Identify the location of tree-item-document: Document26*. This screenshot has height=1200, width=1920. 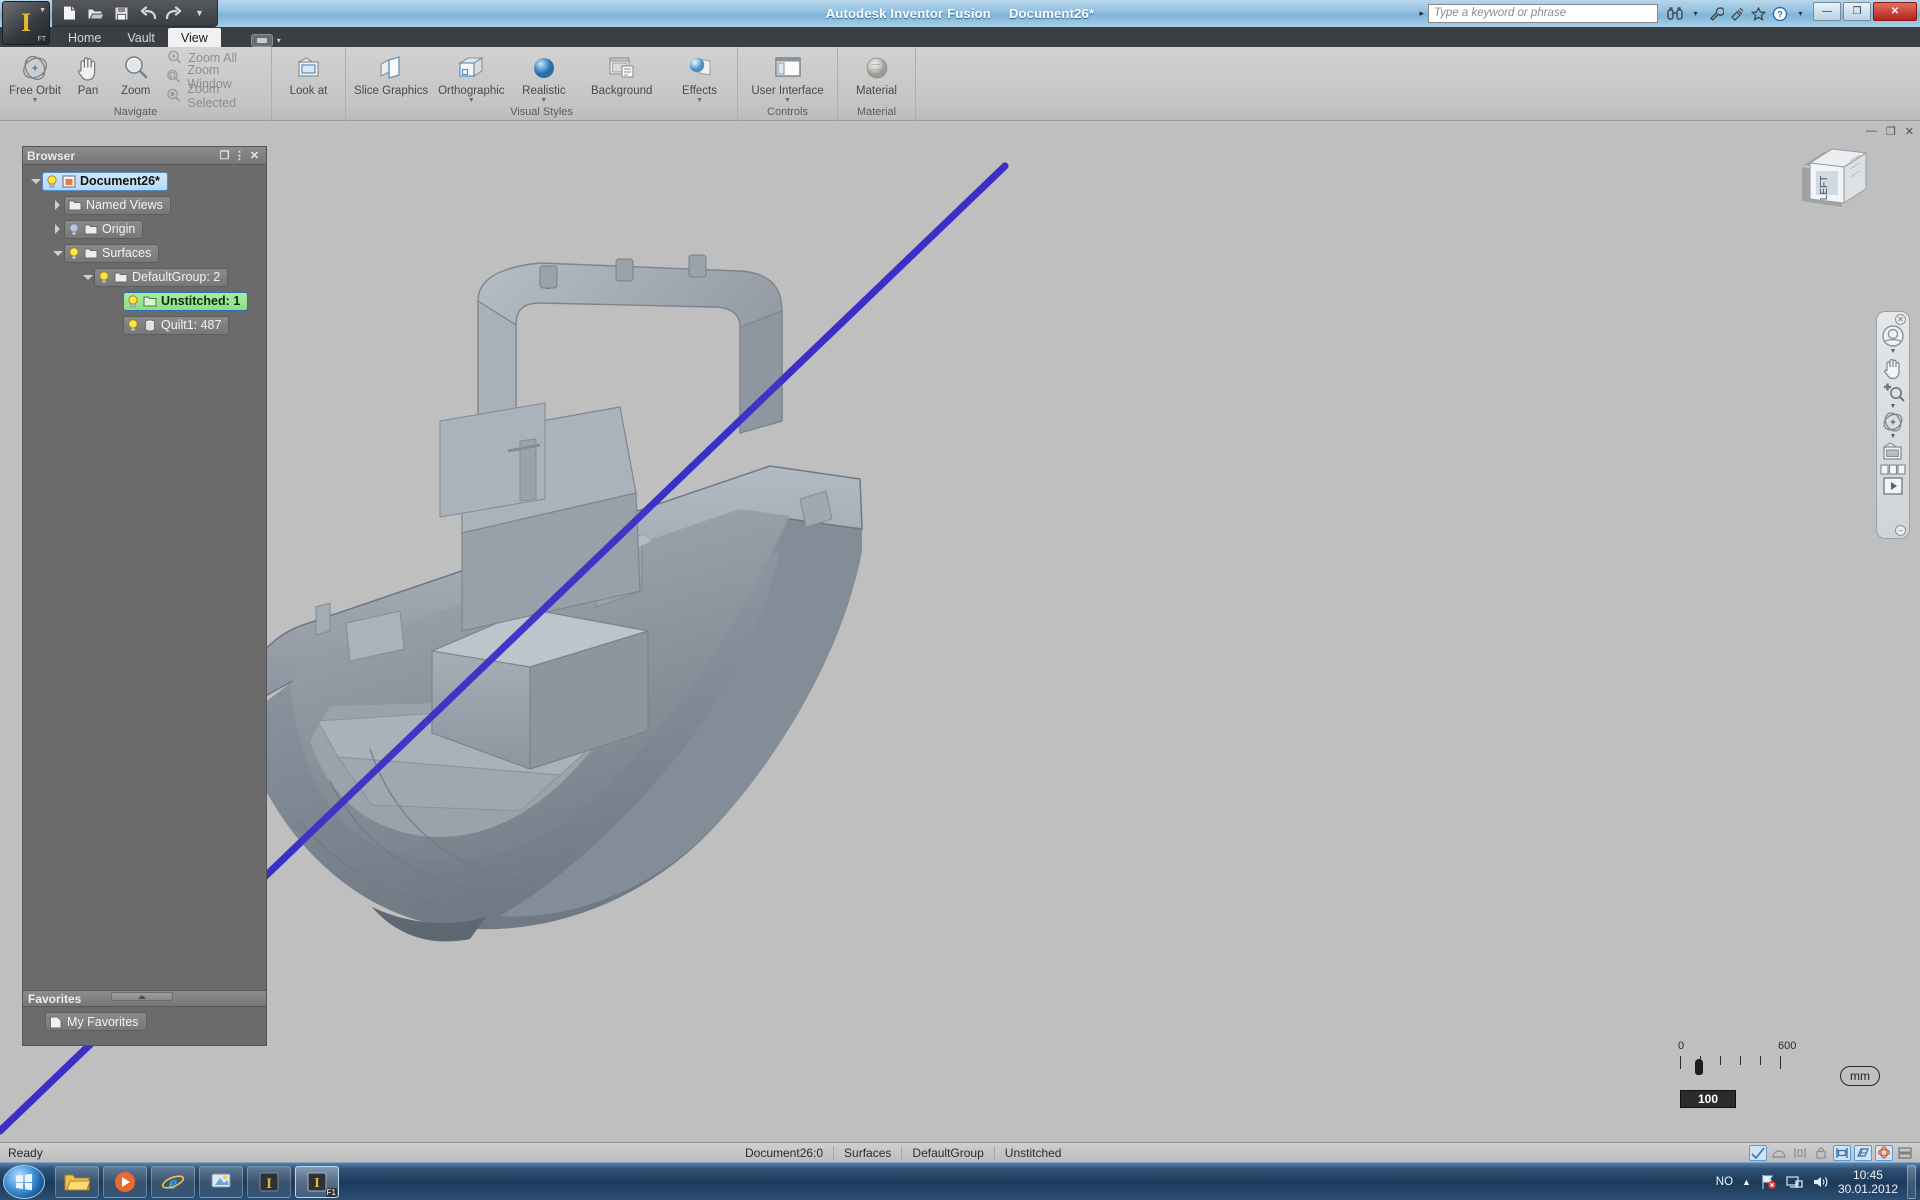
(105, 181).